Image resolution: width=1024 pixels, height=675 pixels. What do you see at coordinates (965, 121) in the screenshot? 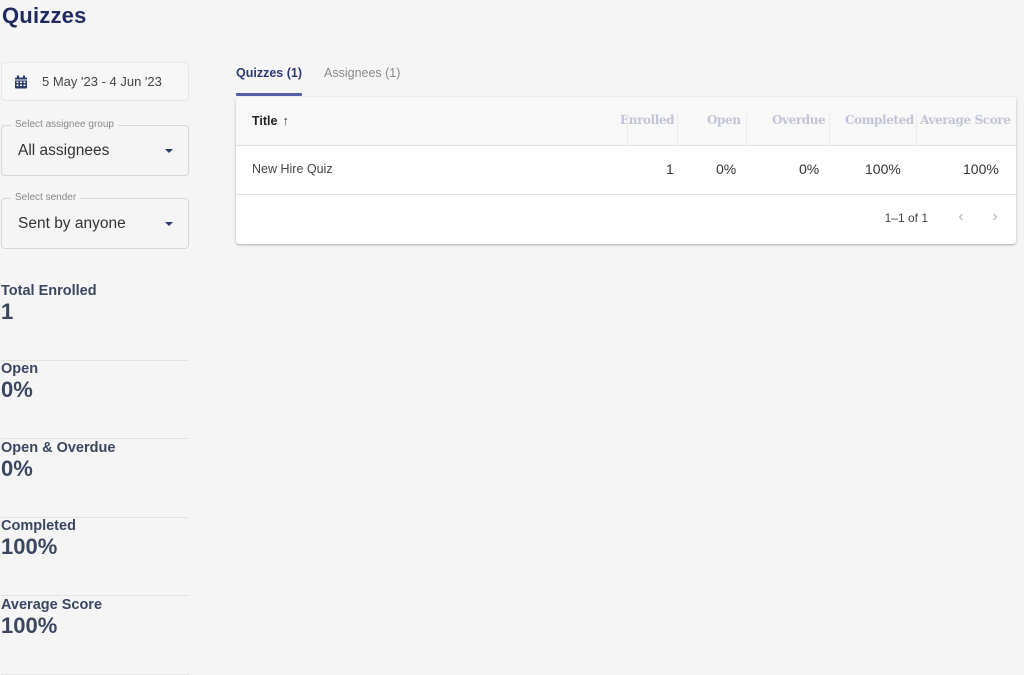
I see `column-header-average-score: Average Score` at bounding box center [965, 121].